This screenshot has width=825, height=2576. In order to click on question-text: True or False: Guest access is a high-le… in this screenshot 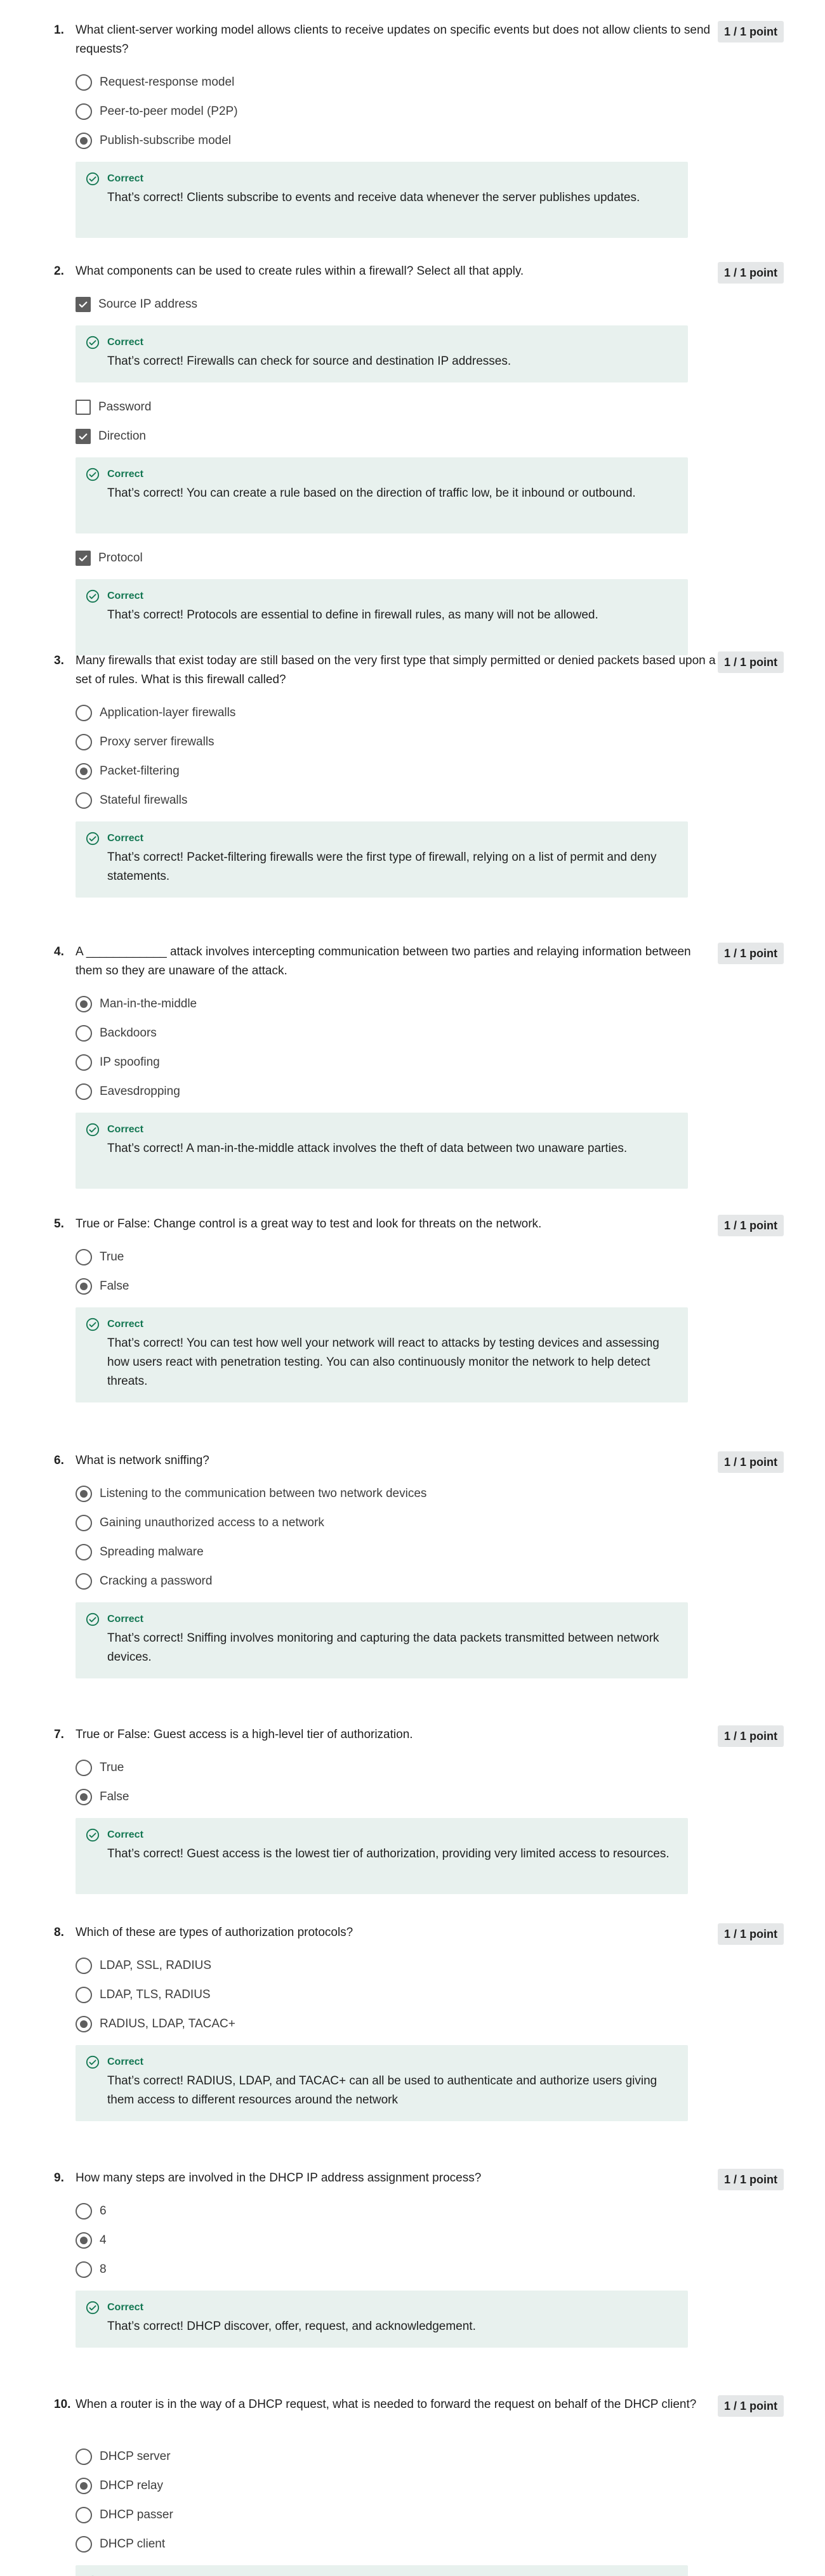, I will do `click(244, 1734)`.